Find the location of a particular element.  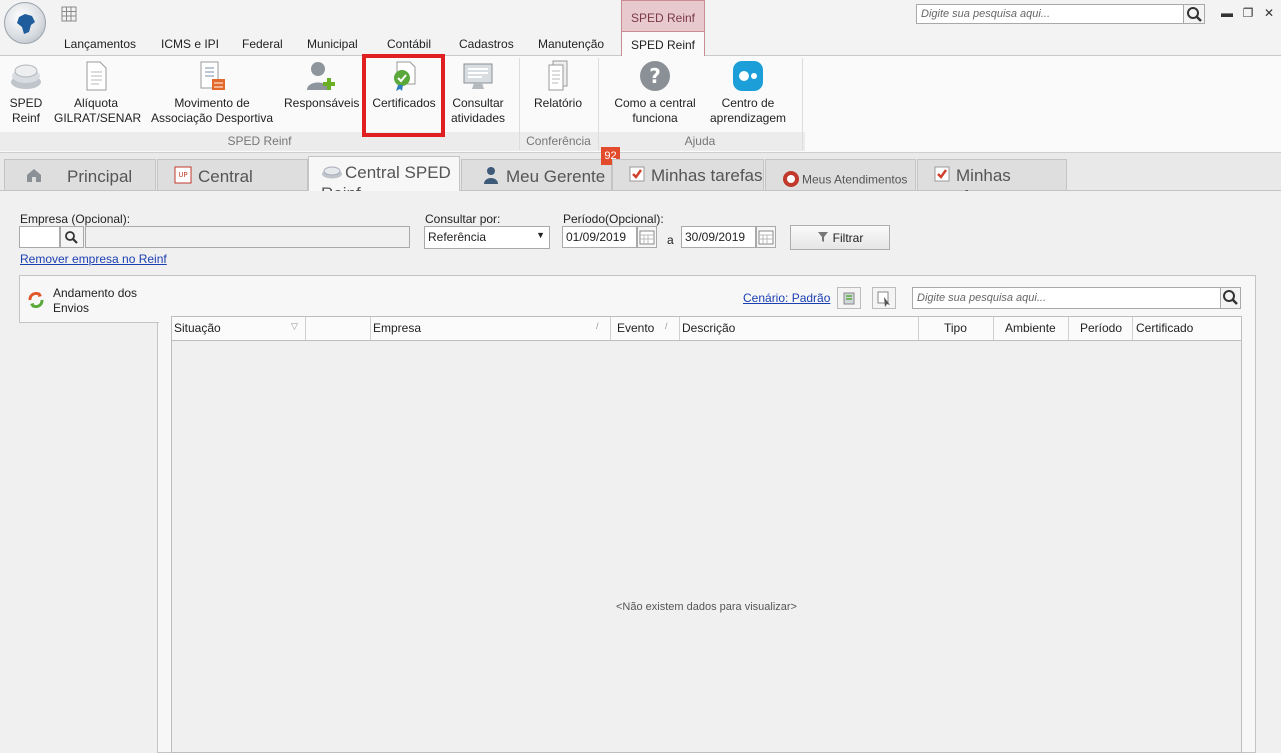

user-icon is located at coordinates (491, 177).